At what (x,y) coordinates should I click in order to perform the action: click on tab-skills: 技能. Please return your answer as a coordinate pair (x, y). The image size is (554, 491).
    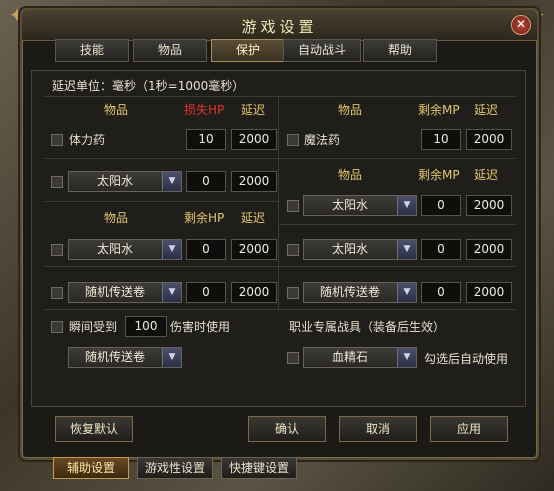
    Looking at the image, I should click on (92, 50).